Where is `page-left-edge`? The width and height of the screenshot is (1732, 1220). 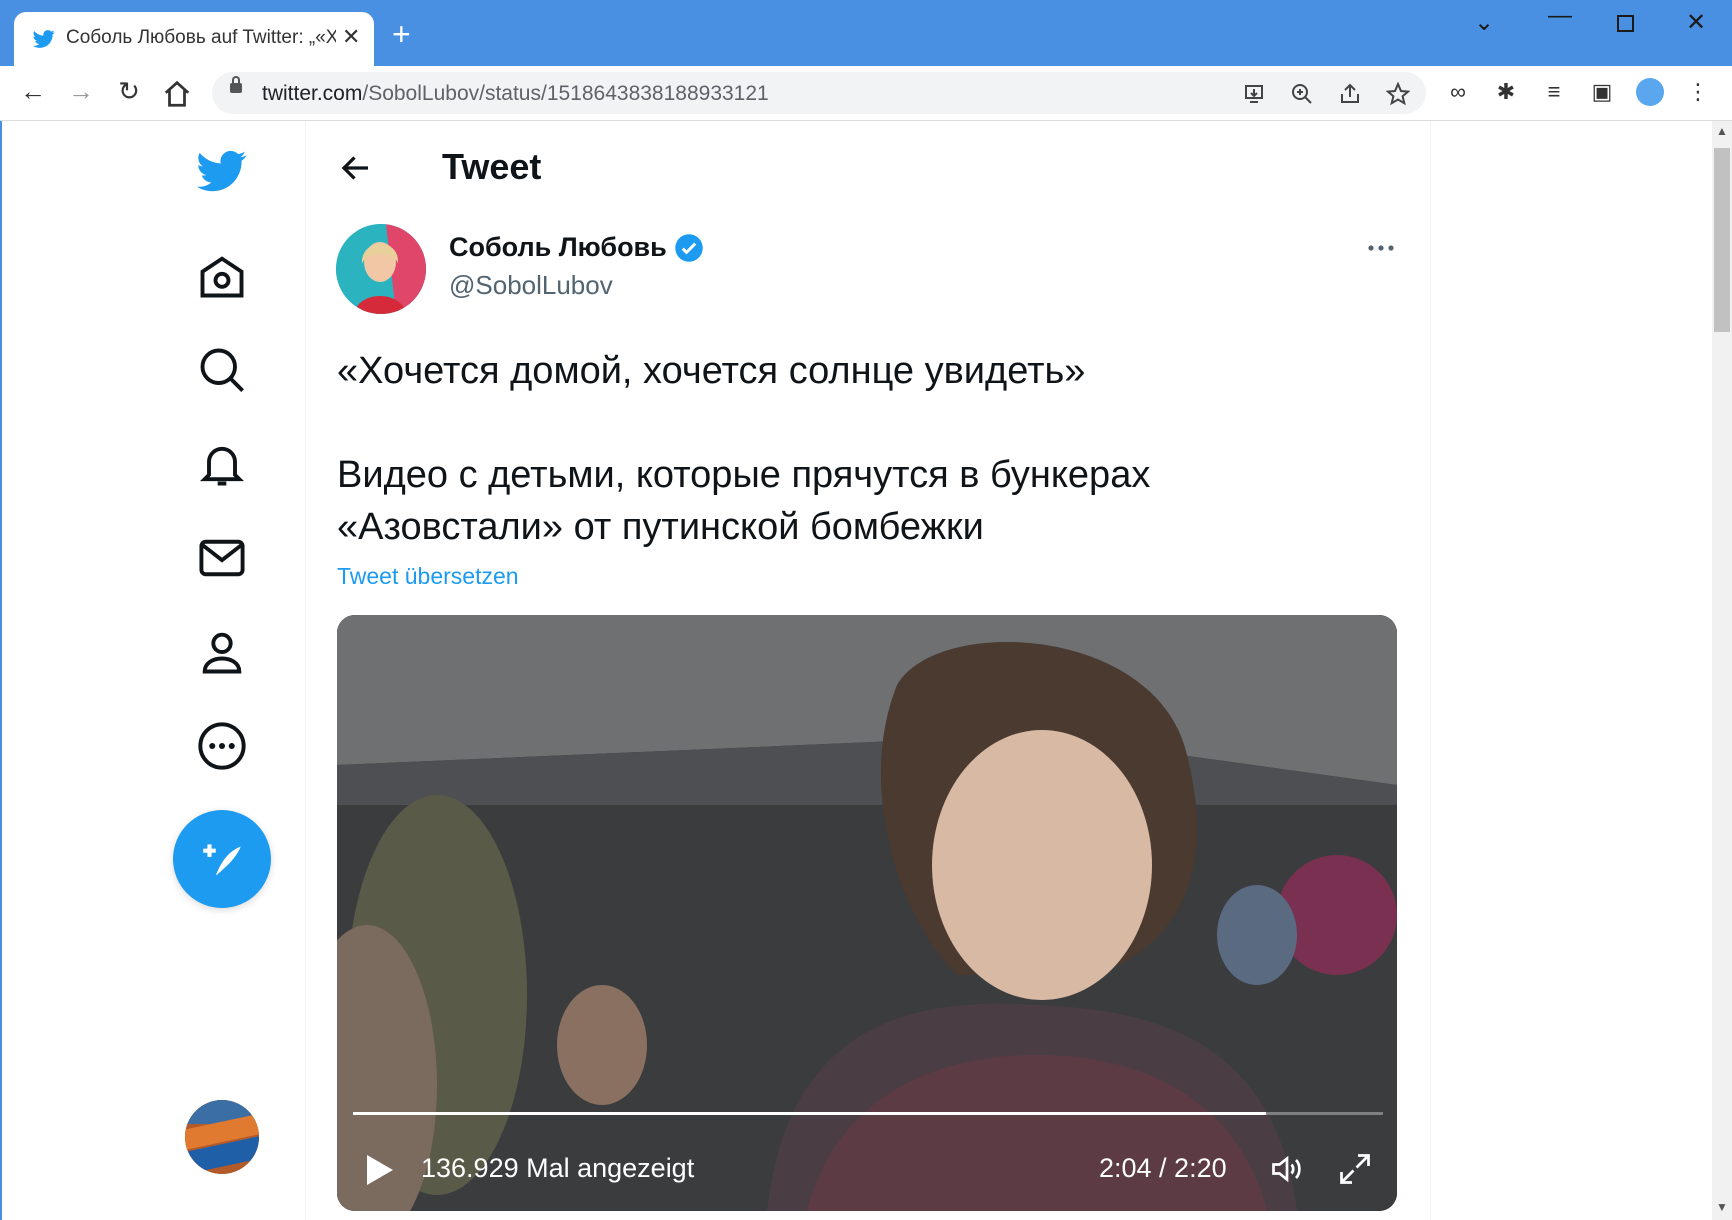 page-left-edge is located at coordinates (1, 670).